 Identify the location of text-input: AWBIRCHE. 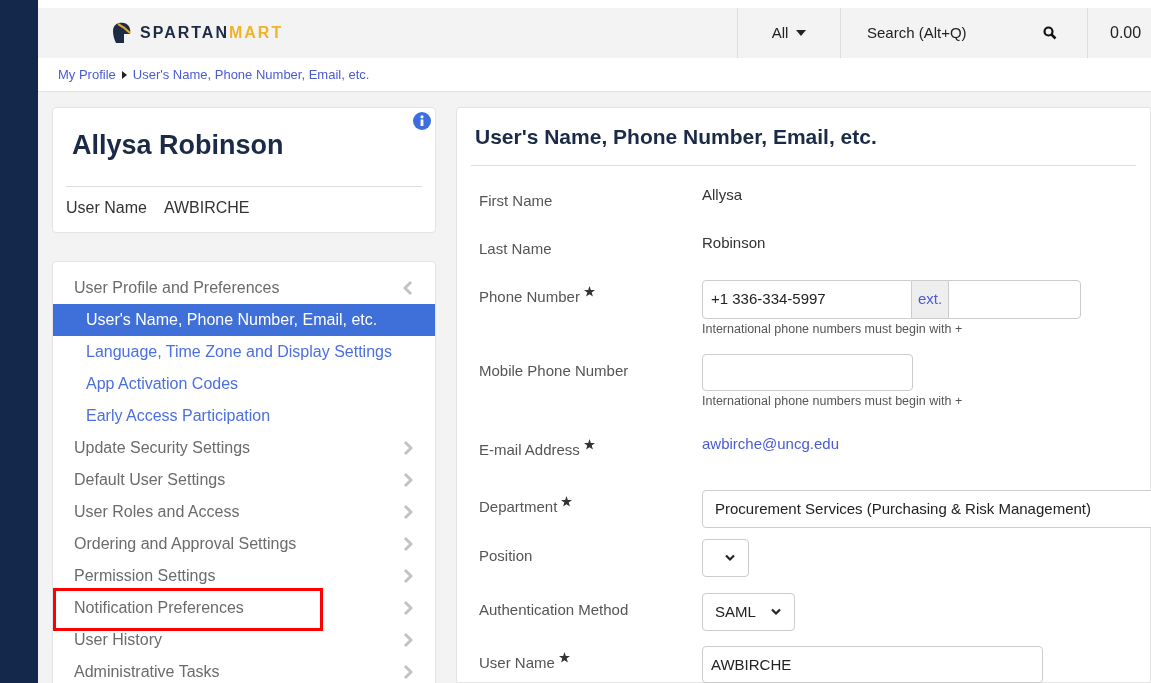
(872, 664).